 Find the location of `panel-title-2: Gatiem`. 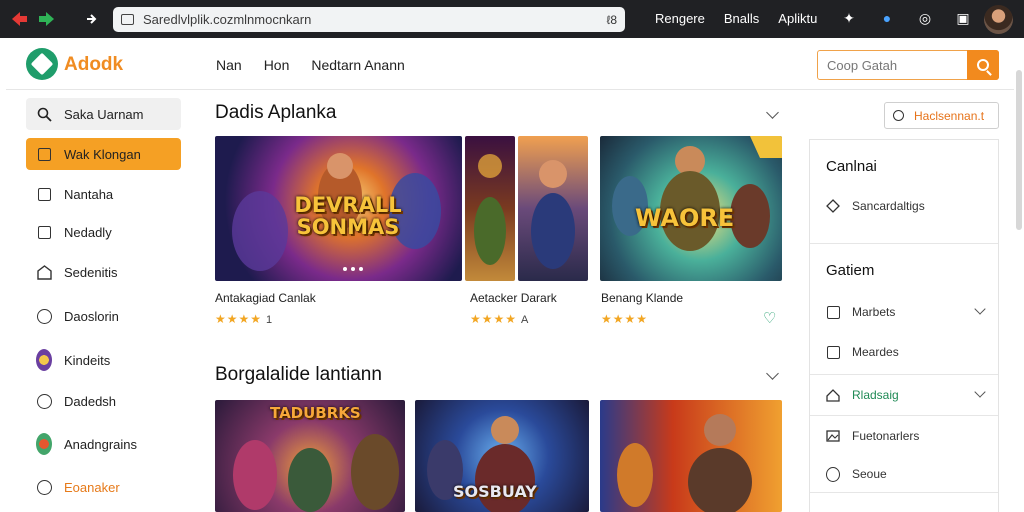

panel-title-2: Gatiem is located at coordinates (850, 270).